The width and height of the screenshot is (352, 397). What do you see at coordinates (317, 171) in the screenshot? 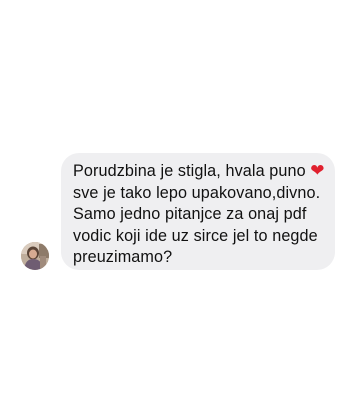
I see `heart-icon: ❤` at bounding box center [317, 171].